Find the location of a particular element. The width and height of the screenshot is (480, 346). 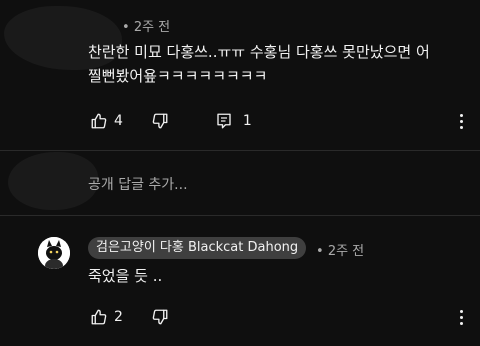

redacted-user-avatar is located at coordinates (53, 181).